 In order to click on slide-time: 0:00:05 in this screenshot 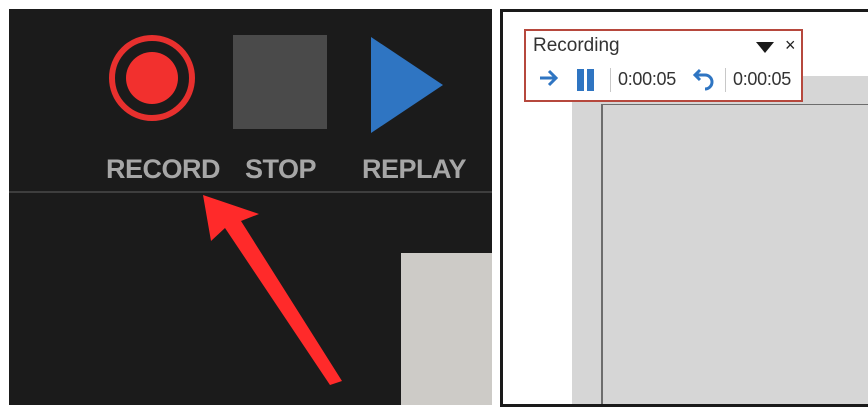, I will do `click(647, 79)`.